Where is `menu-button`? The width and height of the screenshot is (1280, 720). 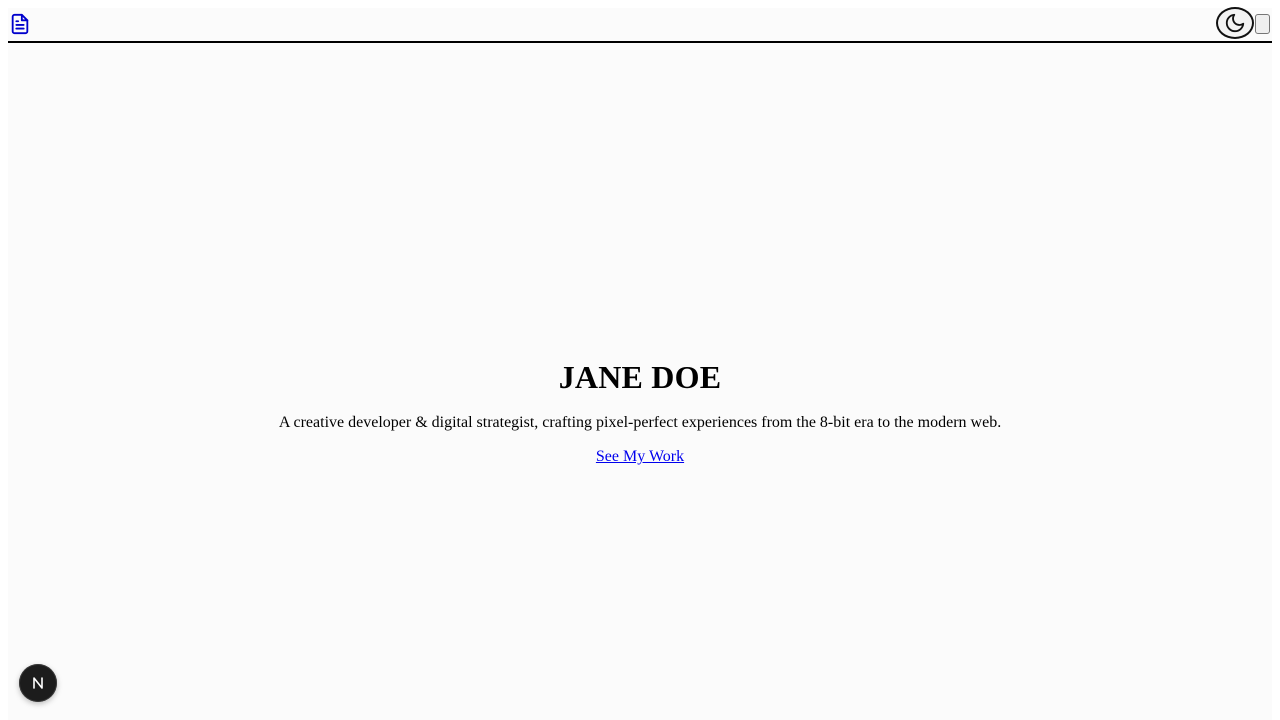 menu-button is located at coordinates (1262, 24).